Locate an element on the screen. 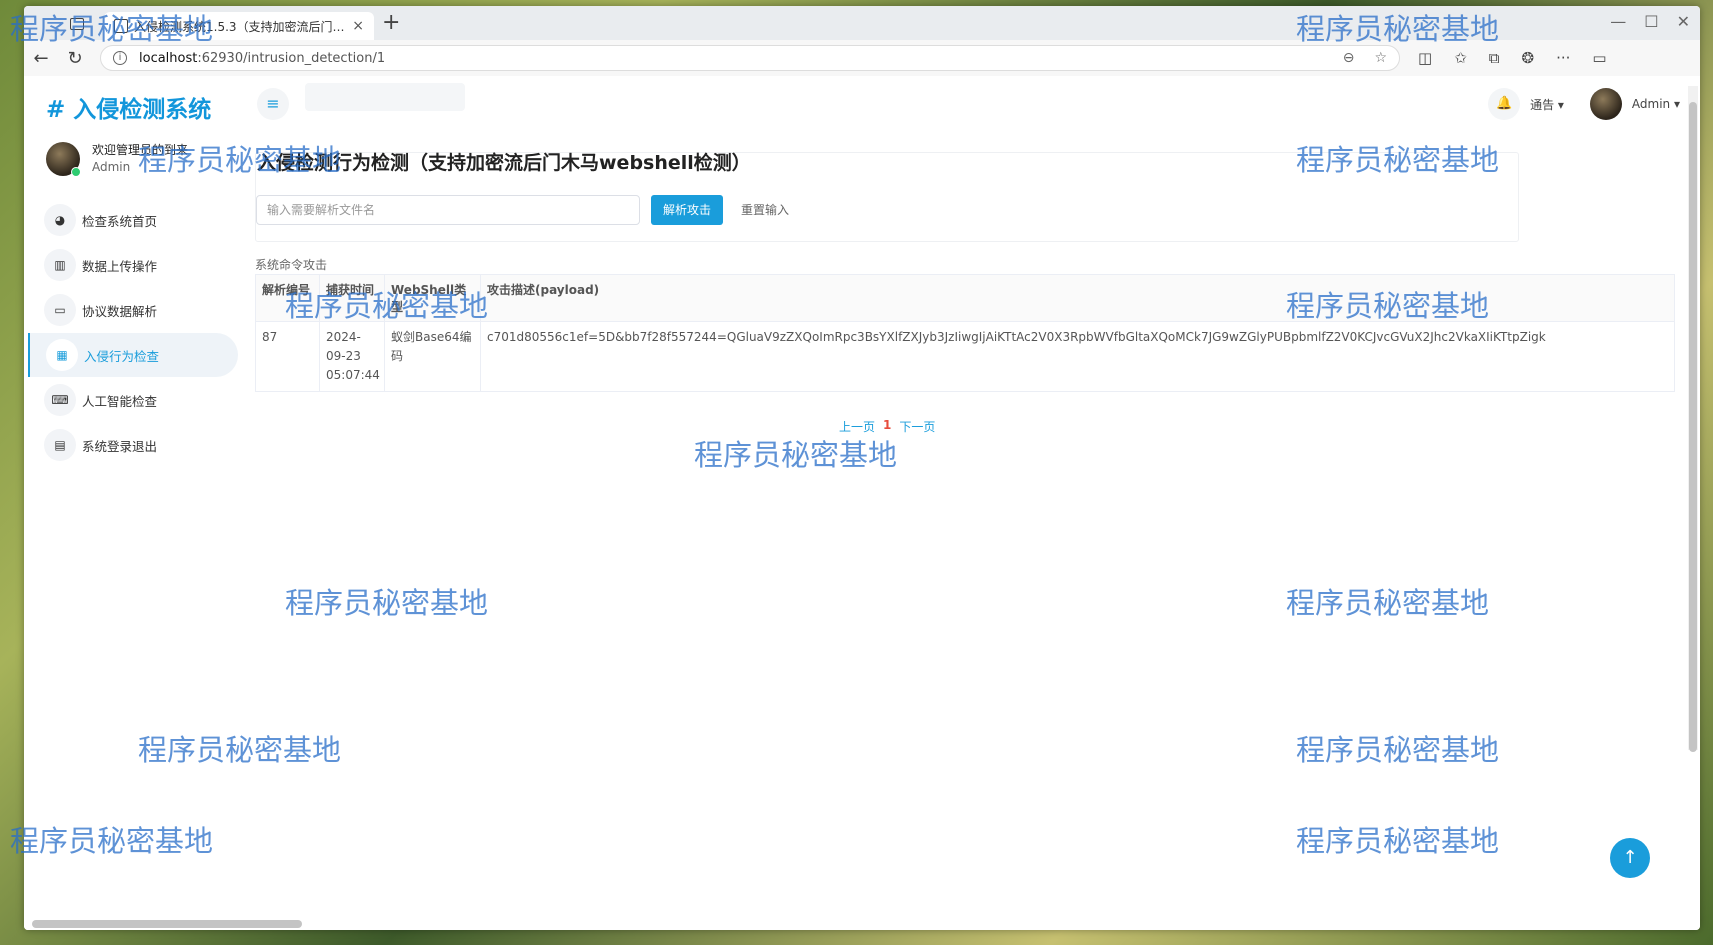  column-header: WebShell类型 is located at coordinates (432, 298).